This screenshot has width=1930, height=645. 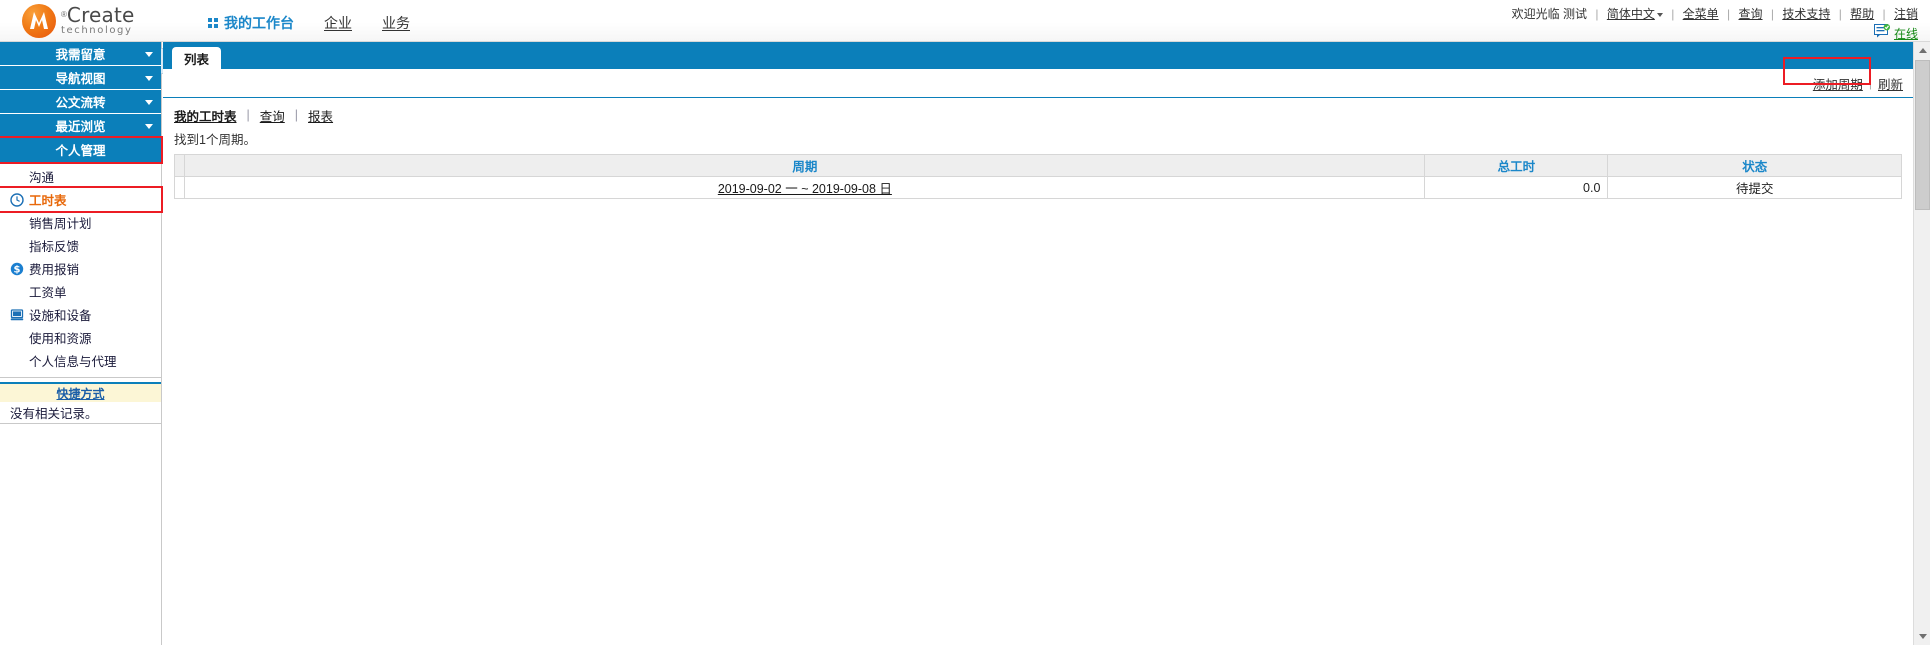 What do you see at coordinates (42, 178) in the screenshot?
I see `sidebar-item-communication-label: 沟通` at bounding box center [42, 178].